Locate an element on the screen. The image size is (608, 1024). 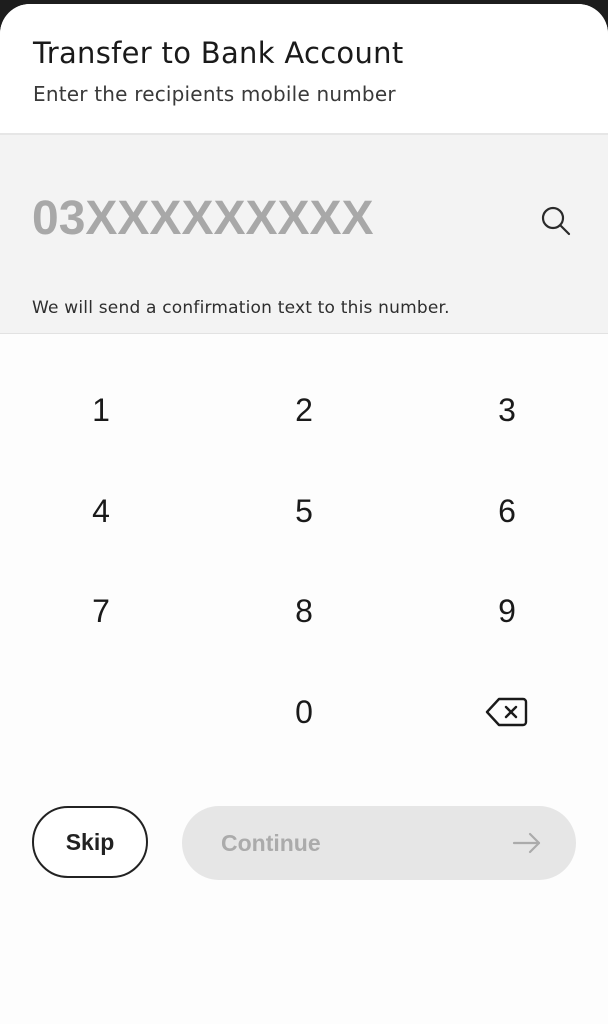
key-8: 8 is located at coordinates (304, 611).